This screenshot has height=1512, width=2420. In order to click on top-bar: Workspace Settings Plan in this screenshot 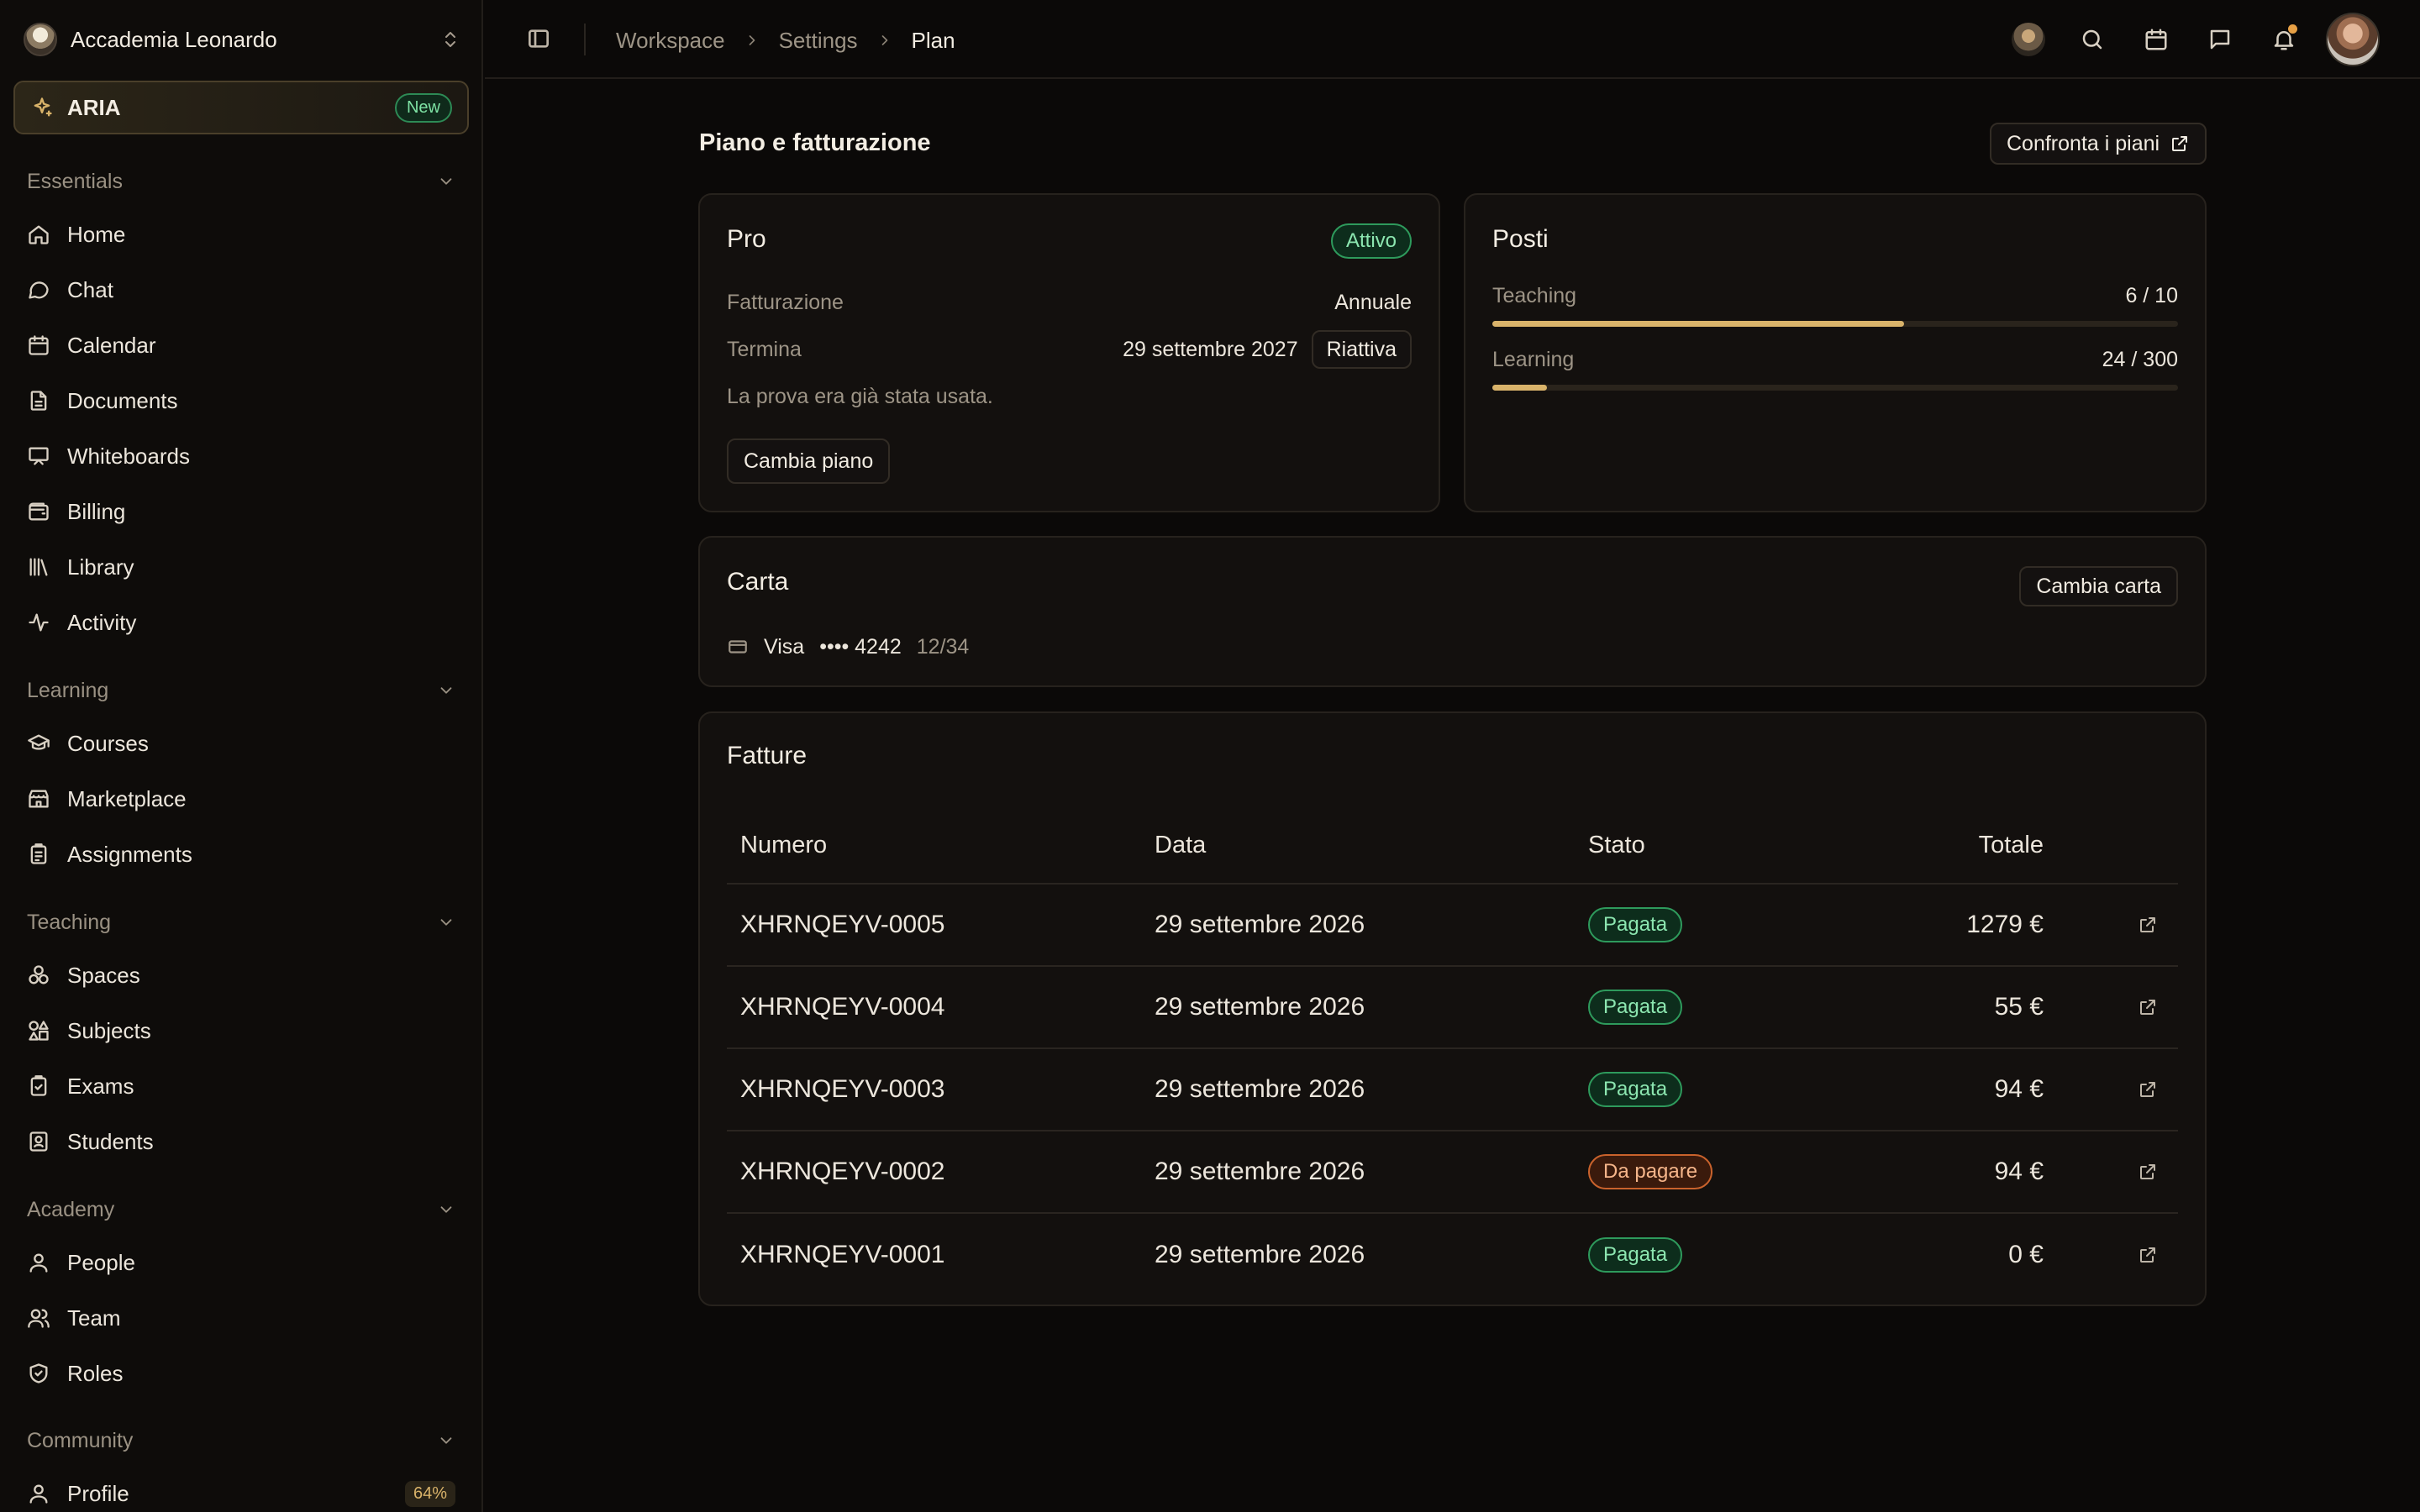, I will do `click(1452, 39)`.